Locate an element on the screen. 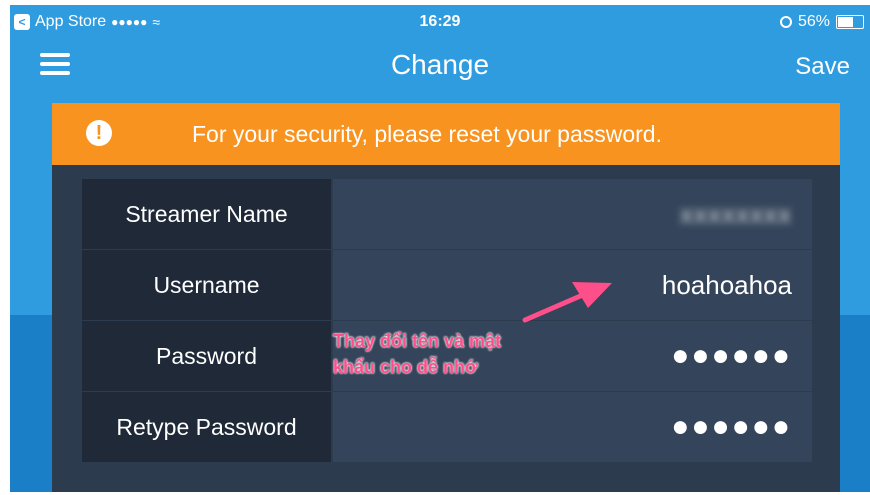 This screenshot has height=495, width=870. password-label: Password is located at coordinates (206, 356).